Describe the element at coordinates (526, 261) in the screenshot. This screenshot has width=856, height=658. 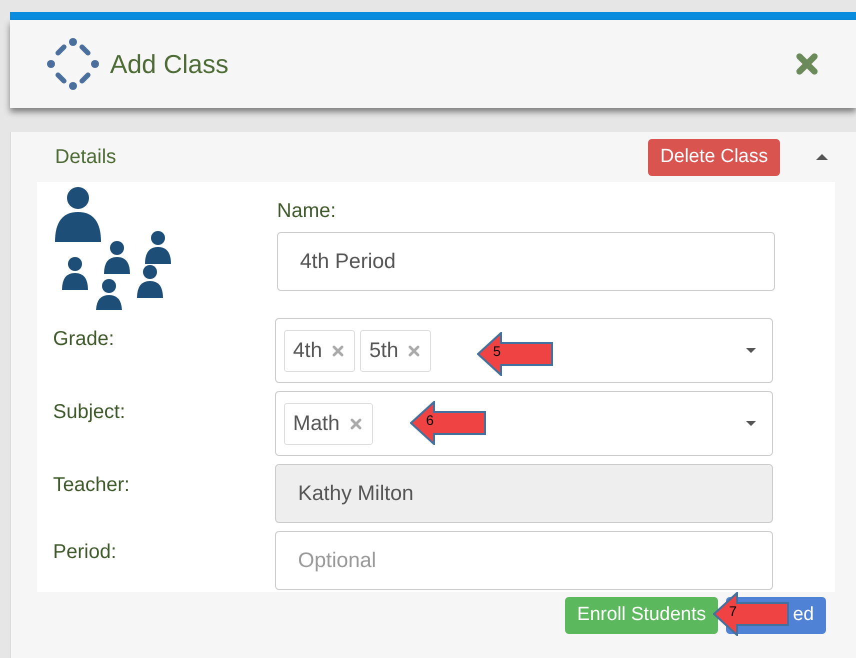
I see `text-field: 4th Period` at that location.